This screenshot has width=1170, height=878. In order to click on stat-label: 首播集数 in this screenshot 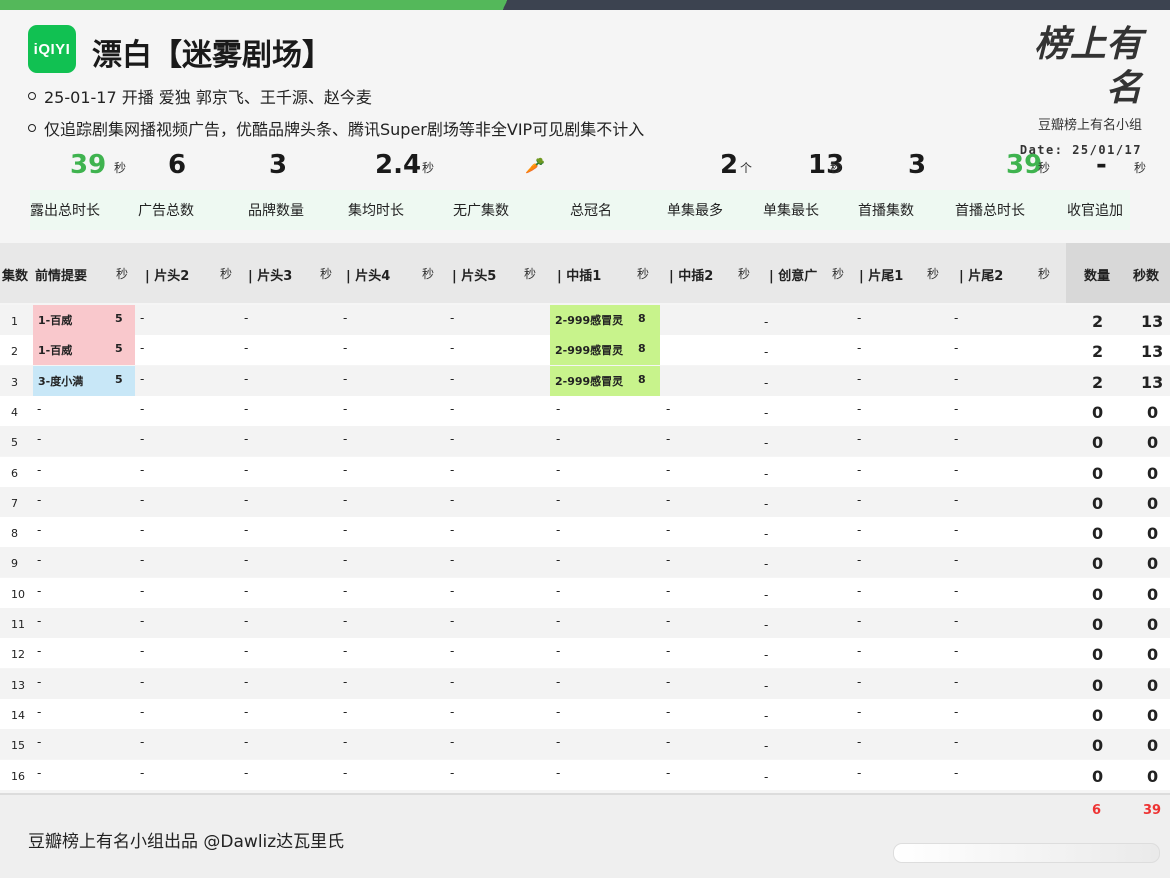, I will do `click(886, 211)`.